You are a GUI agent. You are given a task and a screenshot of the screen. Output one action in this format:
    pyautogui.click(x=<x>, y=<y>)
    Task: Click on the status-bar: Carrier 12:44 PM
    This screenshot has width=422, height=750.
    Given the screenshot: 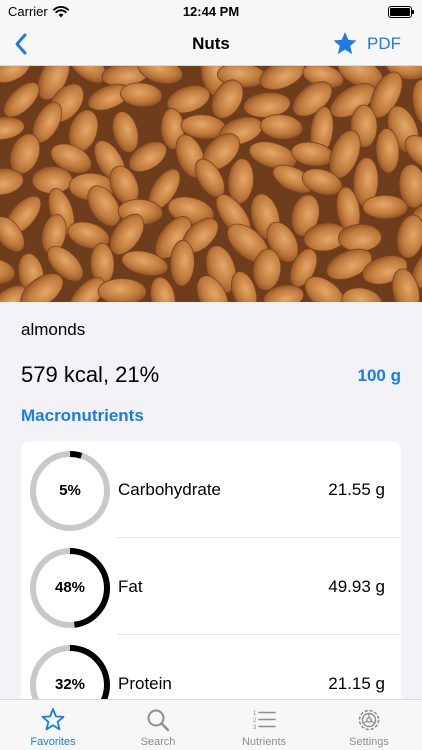 What is the action you would take?
    pyautogui.click(x=211, y=12)
    